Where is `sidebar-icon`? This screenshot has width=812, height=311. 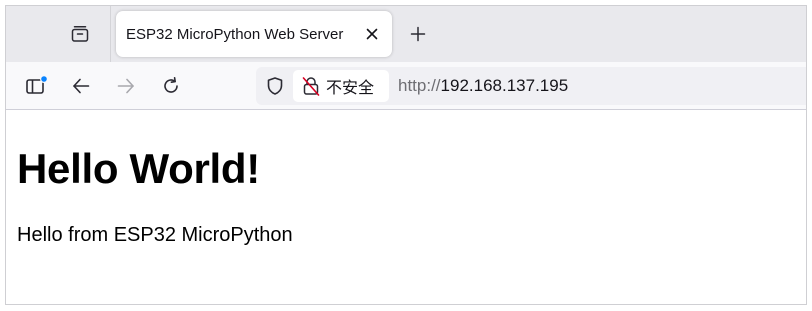 sidebar-icon is located at coordinates (36, 86).